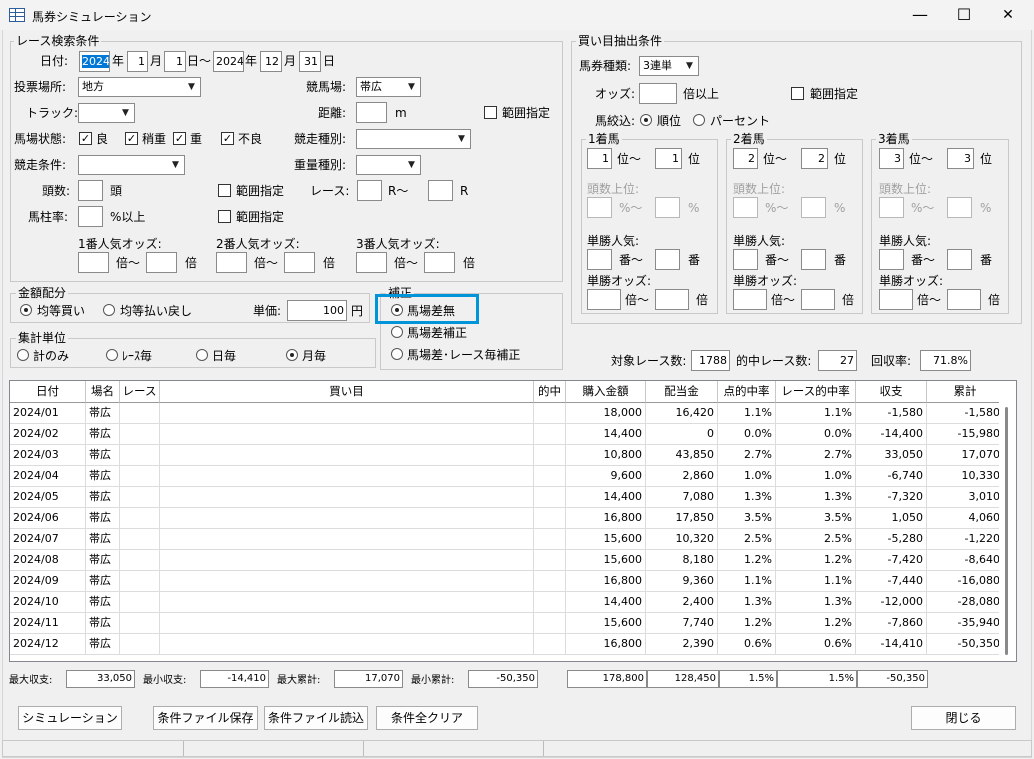 This screenshot has height=759, width=1034. I want to click on clear-conditions-button: 条件全クリア, so click(427, 718).